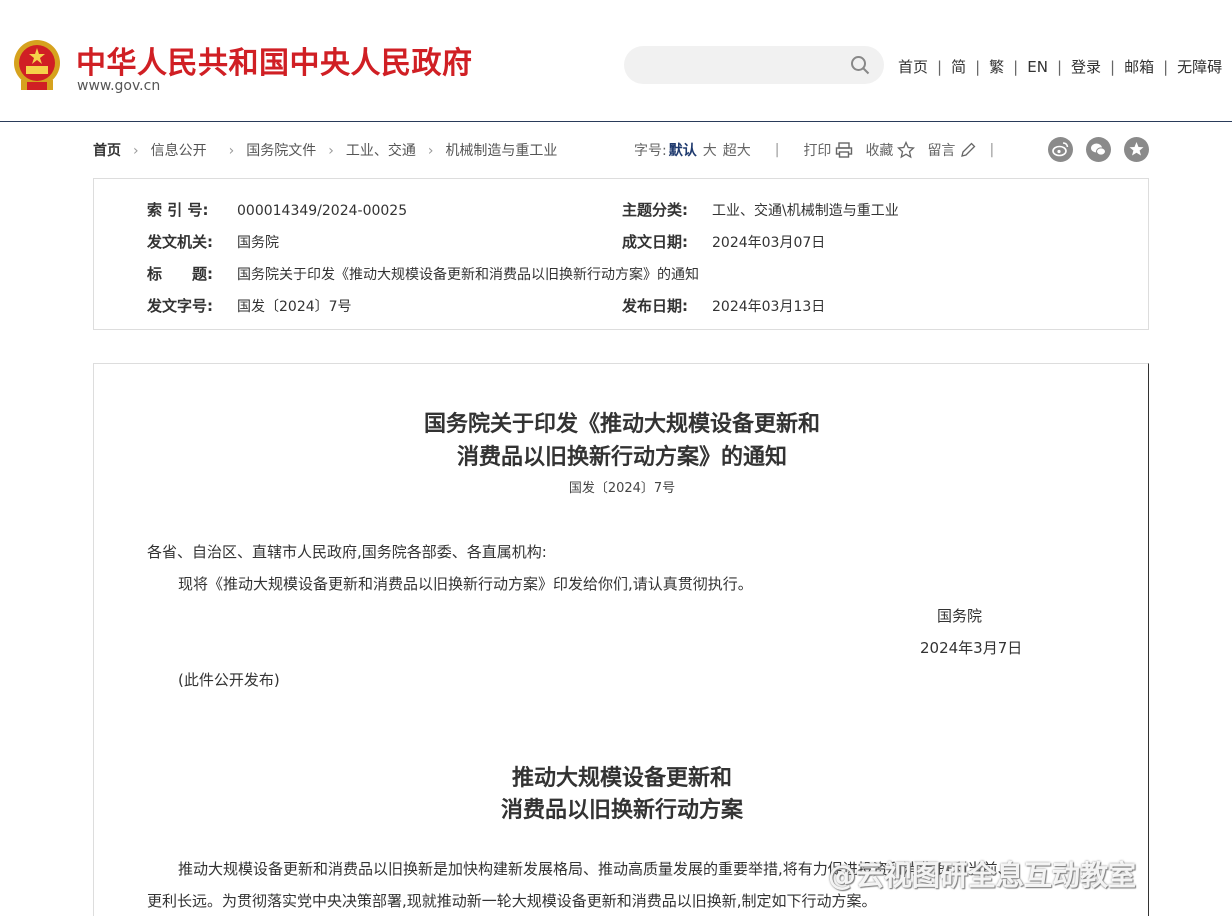 This screenshot has height=916, width=1232. Describe the element at coordinates (941, 150) in the screenshot. I see `comment-button: 留言` at that location.